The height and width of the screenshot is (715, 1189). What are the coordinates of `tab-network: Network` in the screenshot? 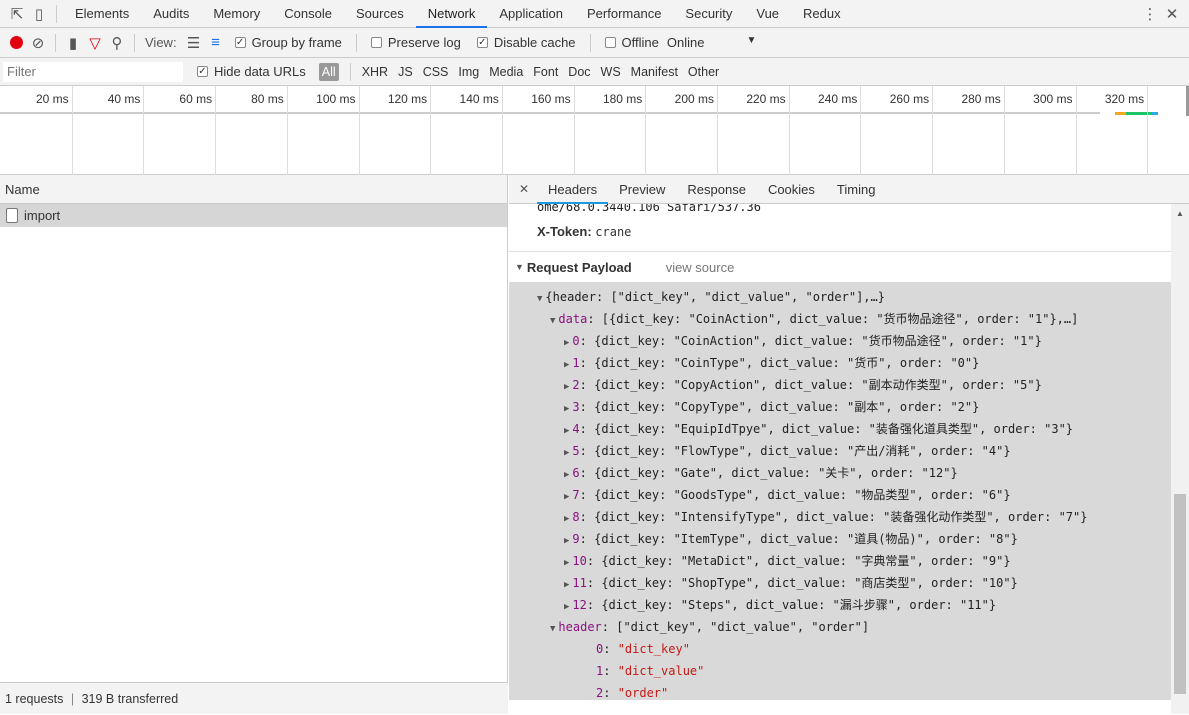 It's located at (451, 14).